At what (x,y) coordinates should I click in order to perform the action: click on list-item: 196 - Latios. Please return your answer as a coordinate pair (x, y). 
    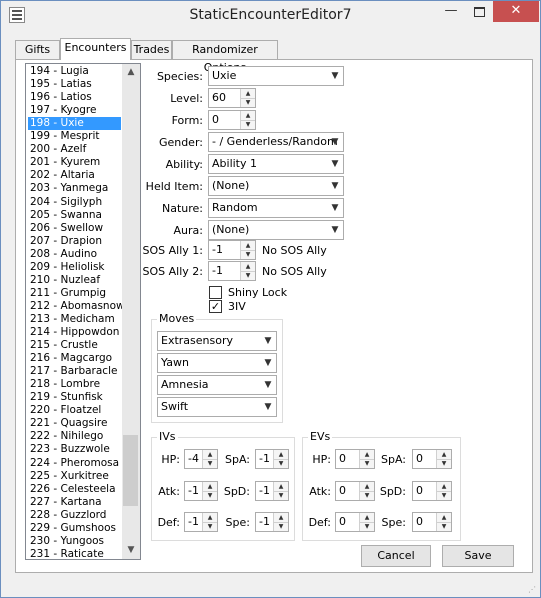
    Looking at the image, I should click on (74, 97).